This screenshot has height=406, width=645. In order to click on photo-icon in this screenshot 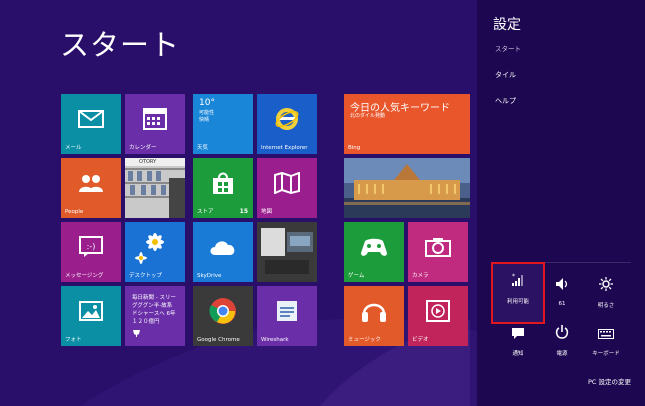, I will do `click(91, 313)`.